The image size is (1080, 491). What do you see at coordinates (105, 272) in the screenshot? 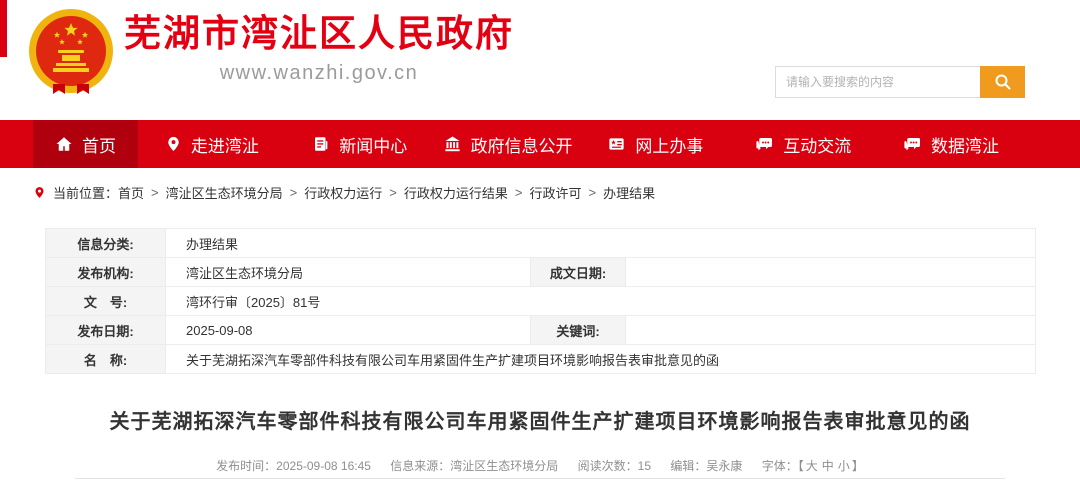
I see `publisher-label: 发布机构:` at bounding box center [105, 272].